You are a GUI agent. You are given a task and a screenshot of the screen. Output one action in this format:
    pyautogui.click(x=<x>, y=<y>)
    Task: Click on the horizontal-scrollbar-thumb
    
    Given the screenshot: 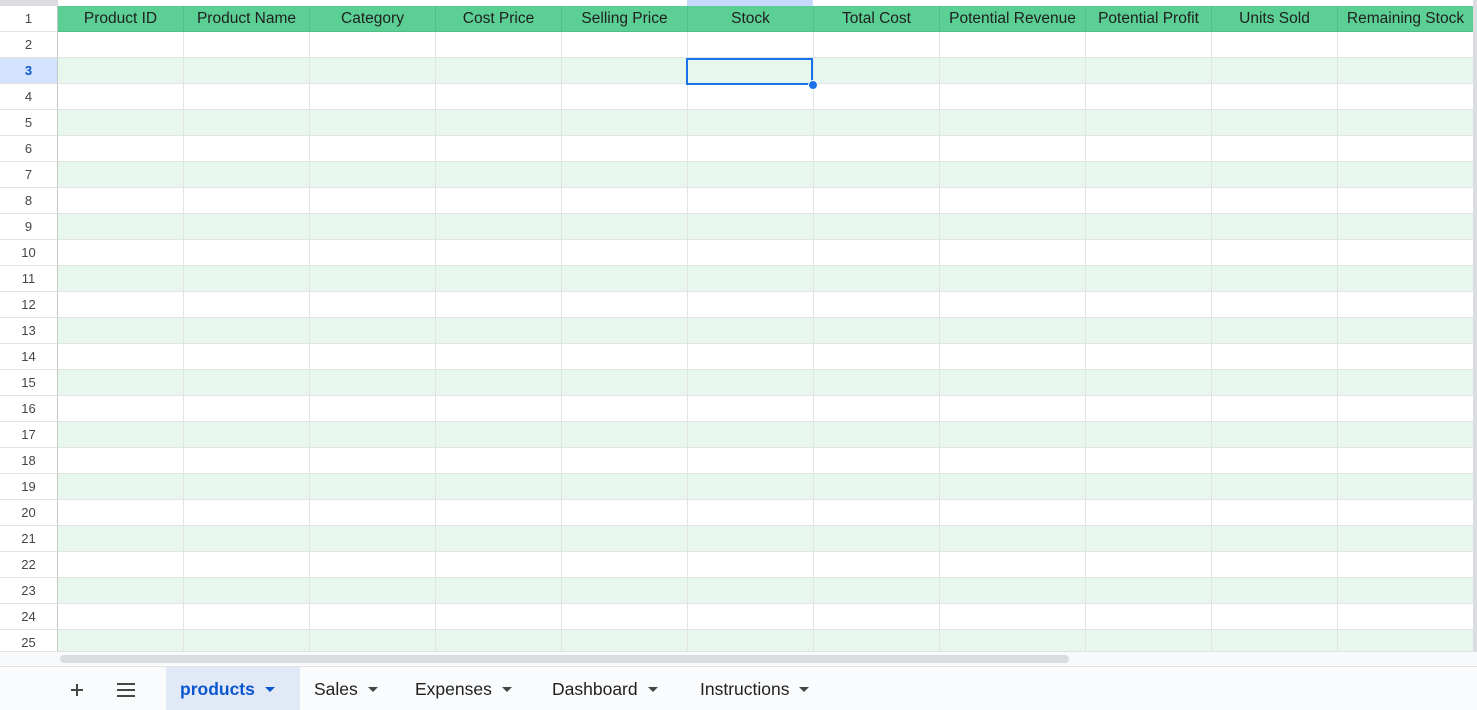 What is the action you would take?
    pyautogui.click(x=564, y=659)
    